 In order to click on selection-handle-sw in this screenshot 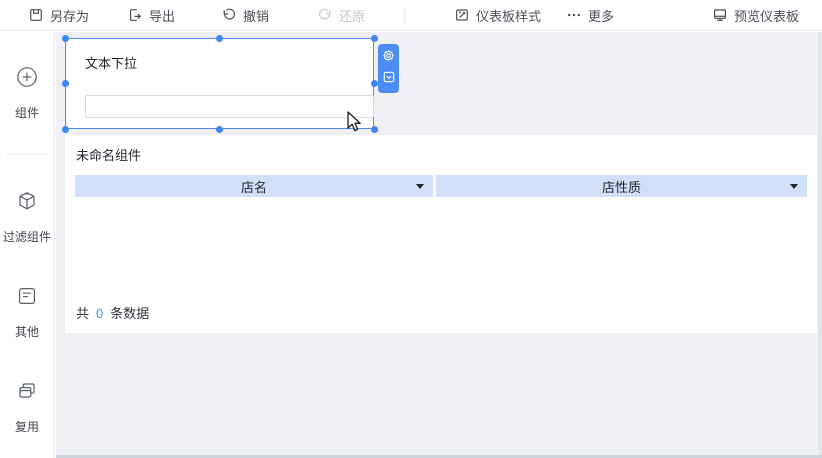, I will do `click(65, 129)`.